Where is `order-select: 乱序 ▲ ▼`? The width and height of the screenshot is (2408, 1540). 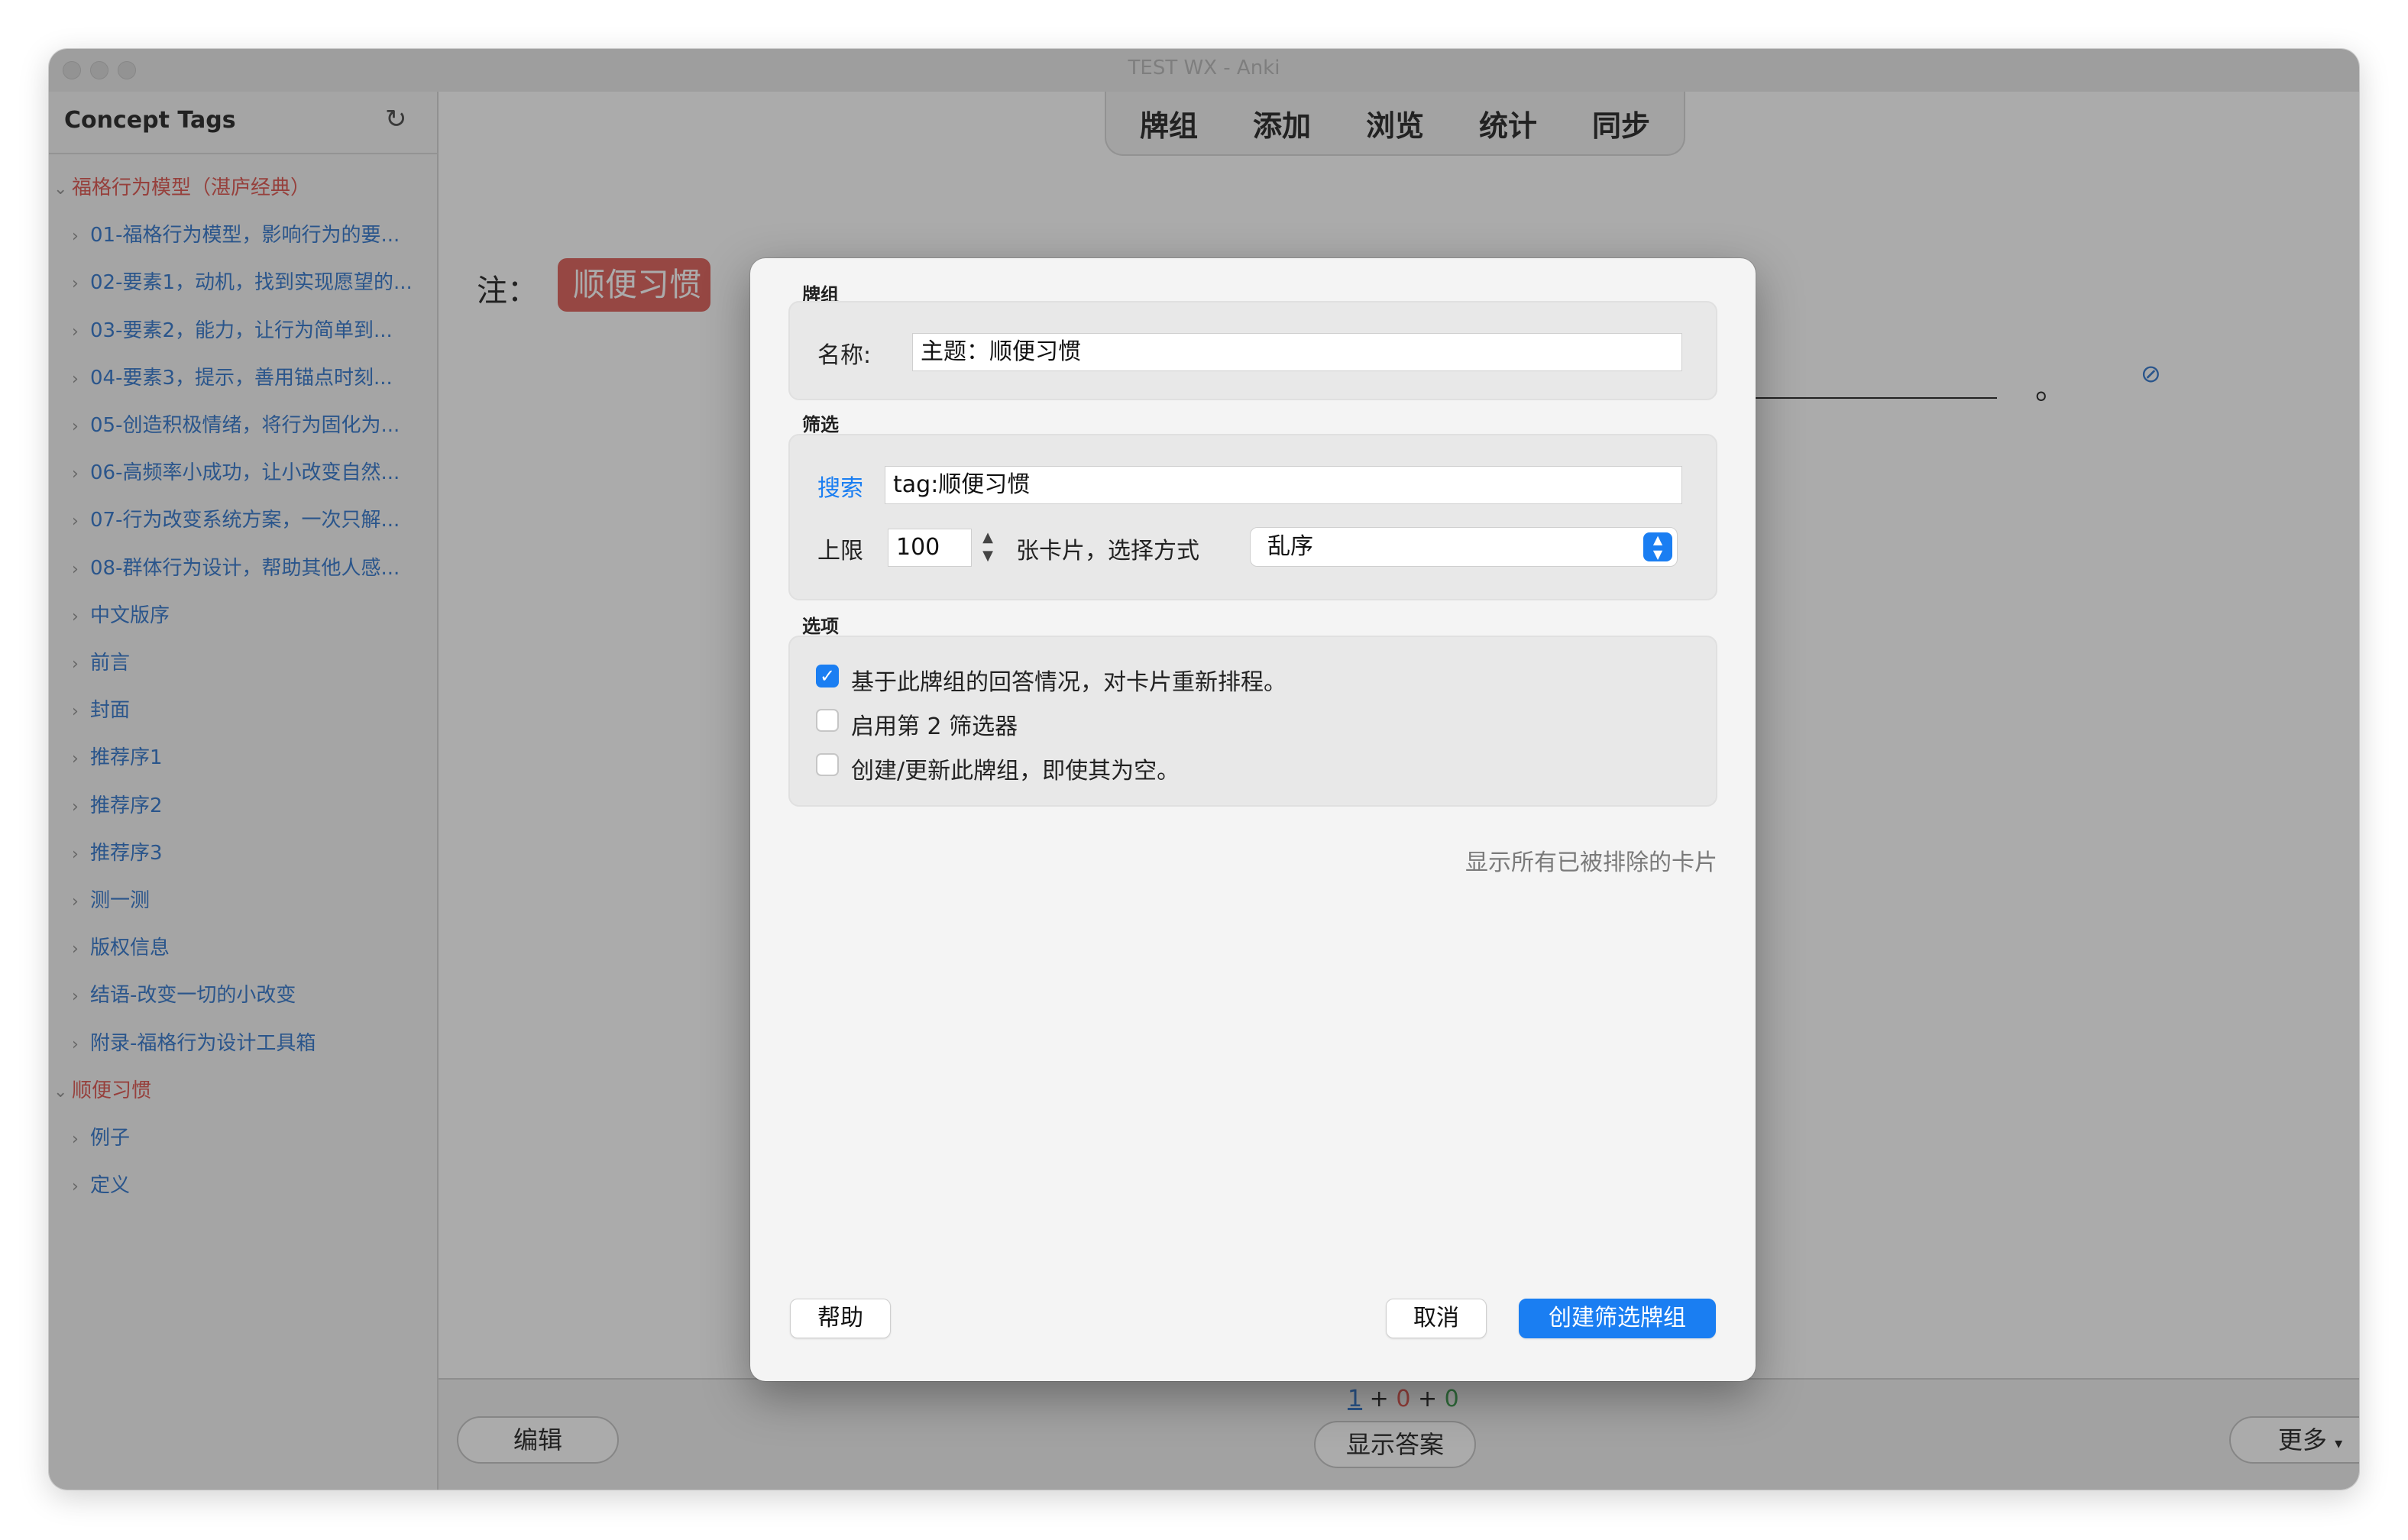 order-select: 乱序 ▲ ▼ is located at coordinates (1464, 547).